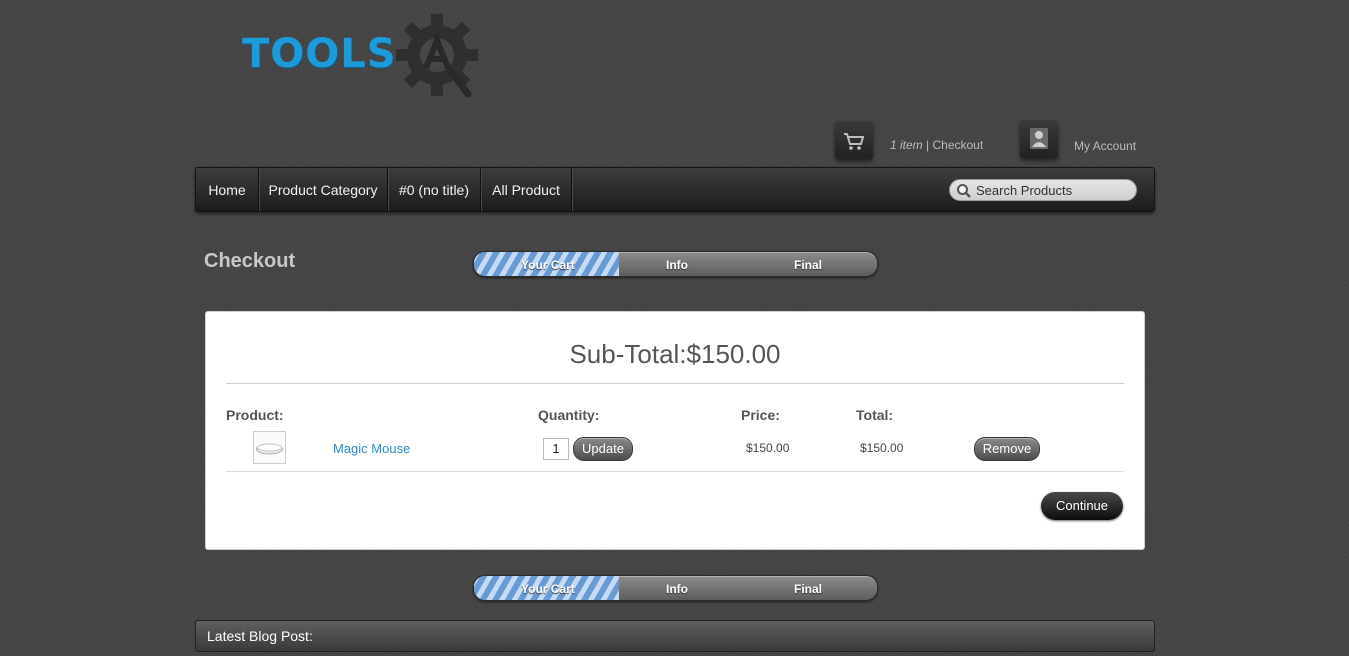 The height and width of the screenshot is (656, 1349). What do you see at coordinates (526, 189) in the screenshot?
I see `nav-item-all-product: All Product` at bounding box center [526, 189].